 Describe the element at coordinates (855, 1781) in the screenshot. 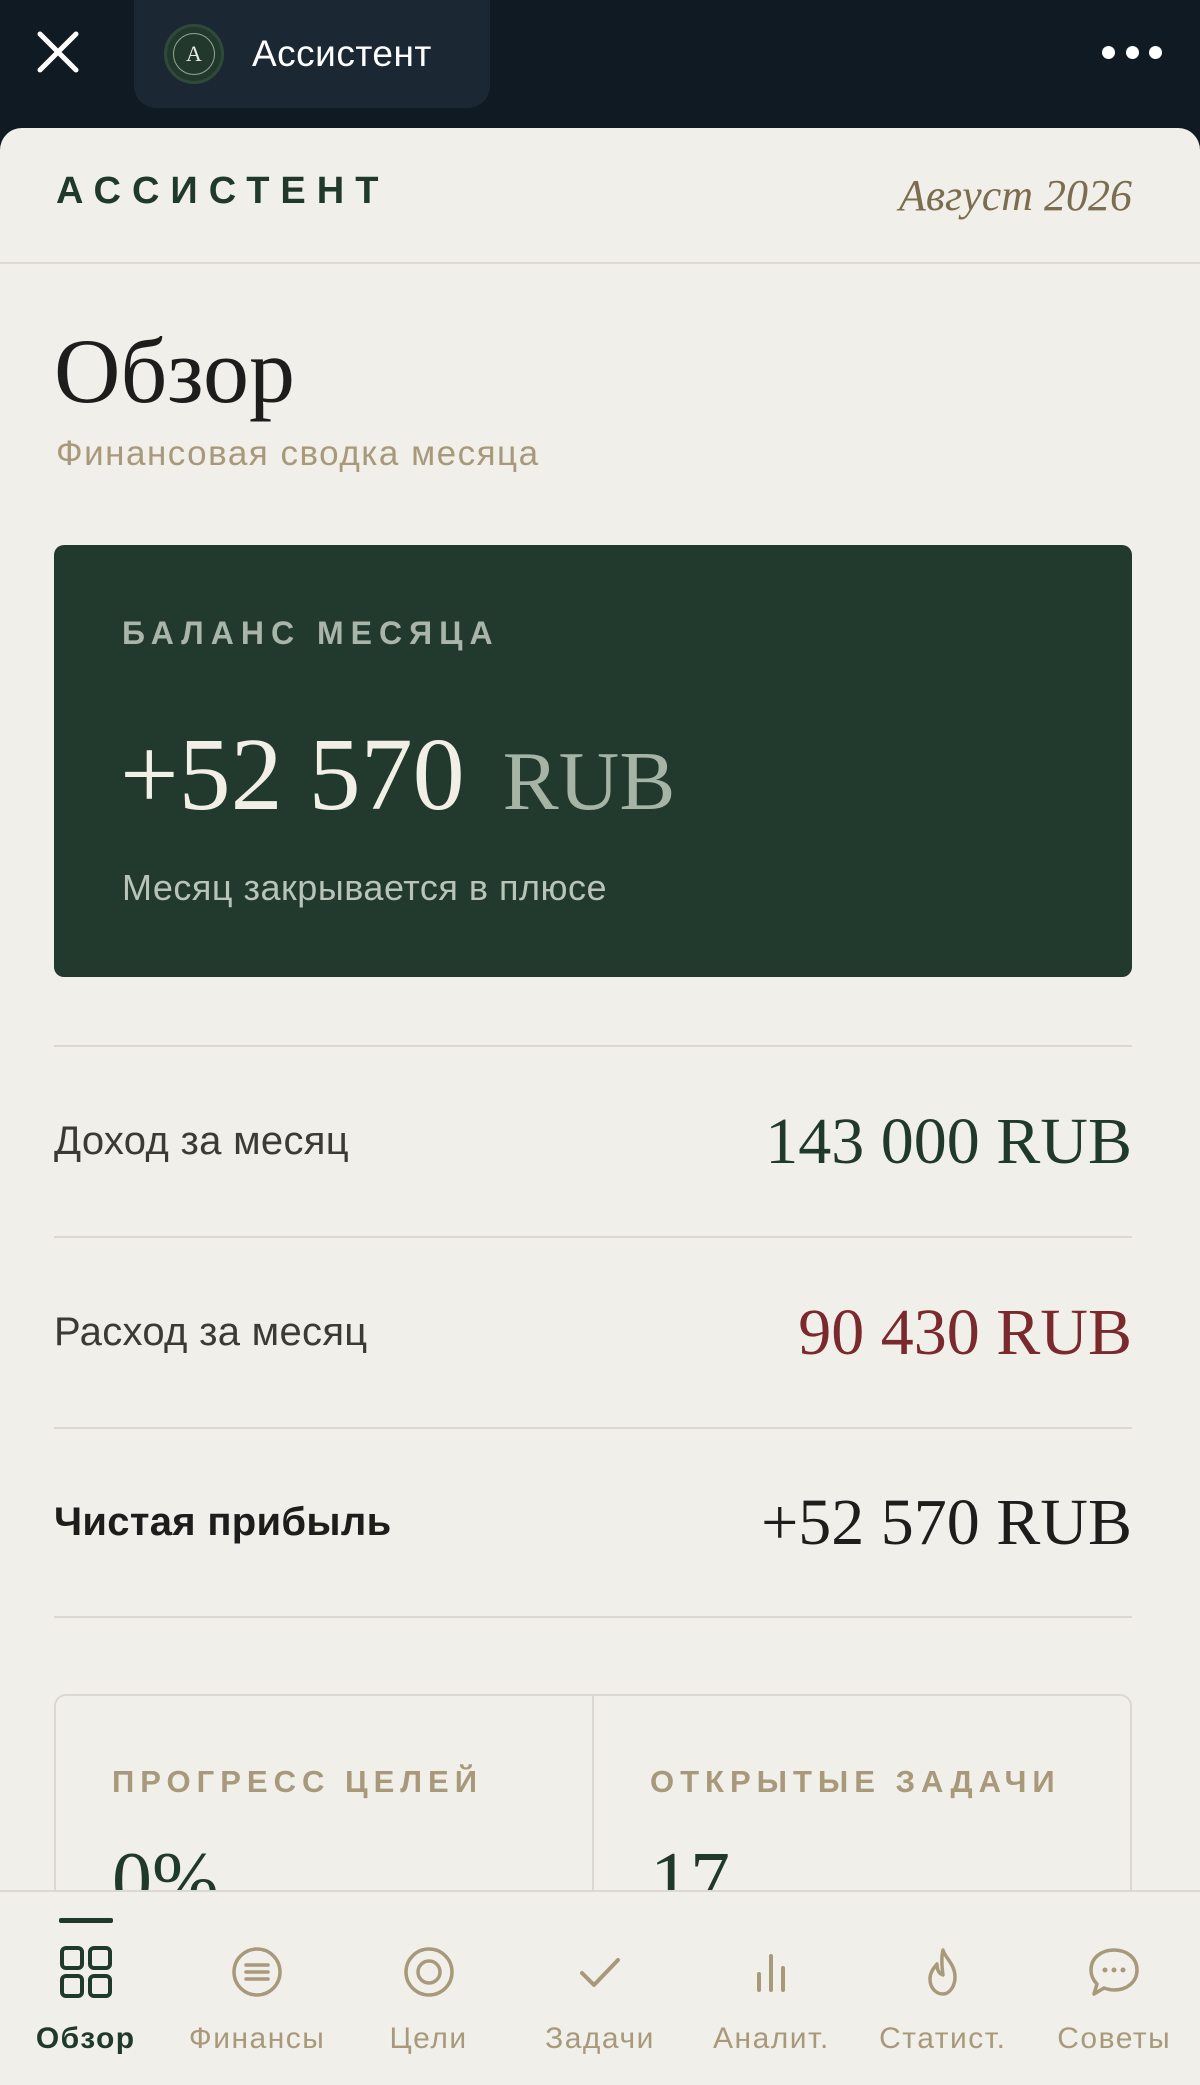

I see `open-tasks-label: ОТКРЫТЫЕ ЗАДАЧИ` at that location.